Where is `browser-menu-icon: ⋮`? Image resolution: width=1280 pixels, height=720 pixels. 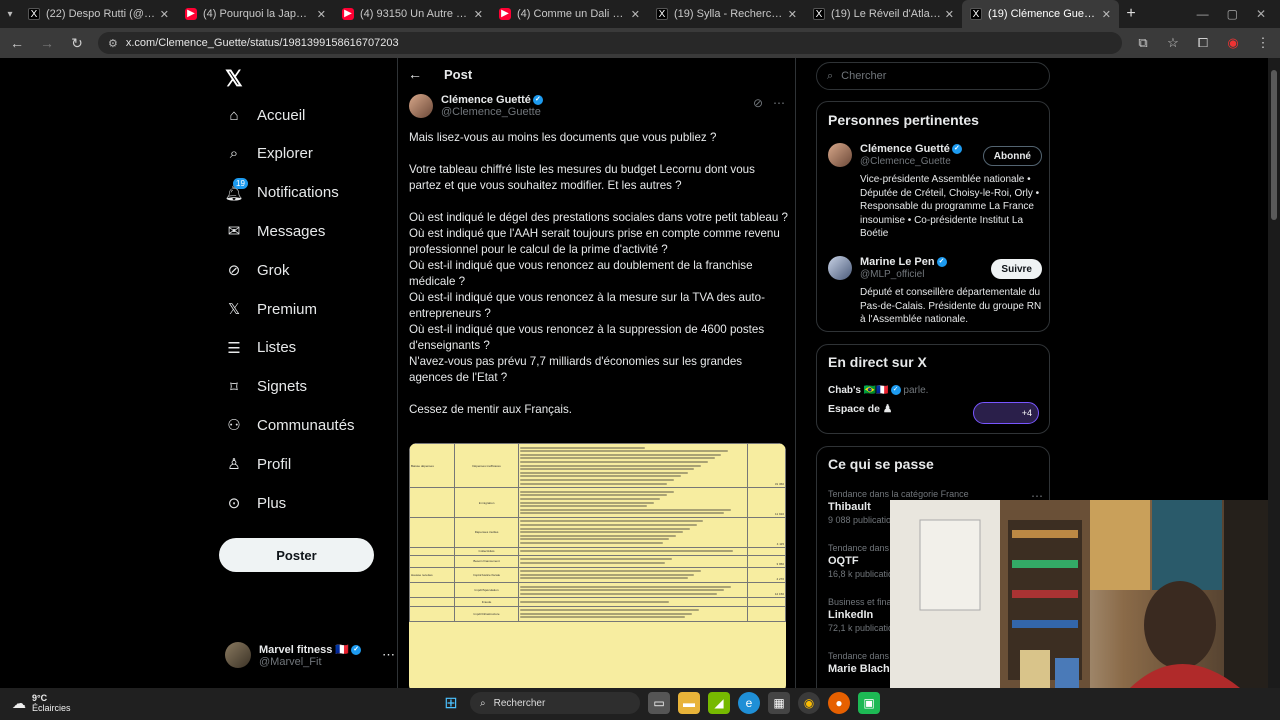 browser-menu-icon: ⋮ is located at coordinates (1263, 43).